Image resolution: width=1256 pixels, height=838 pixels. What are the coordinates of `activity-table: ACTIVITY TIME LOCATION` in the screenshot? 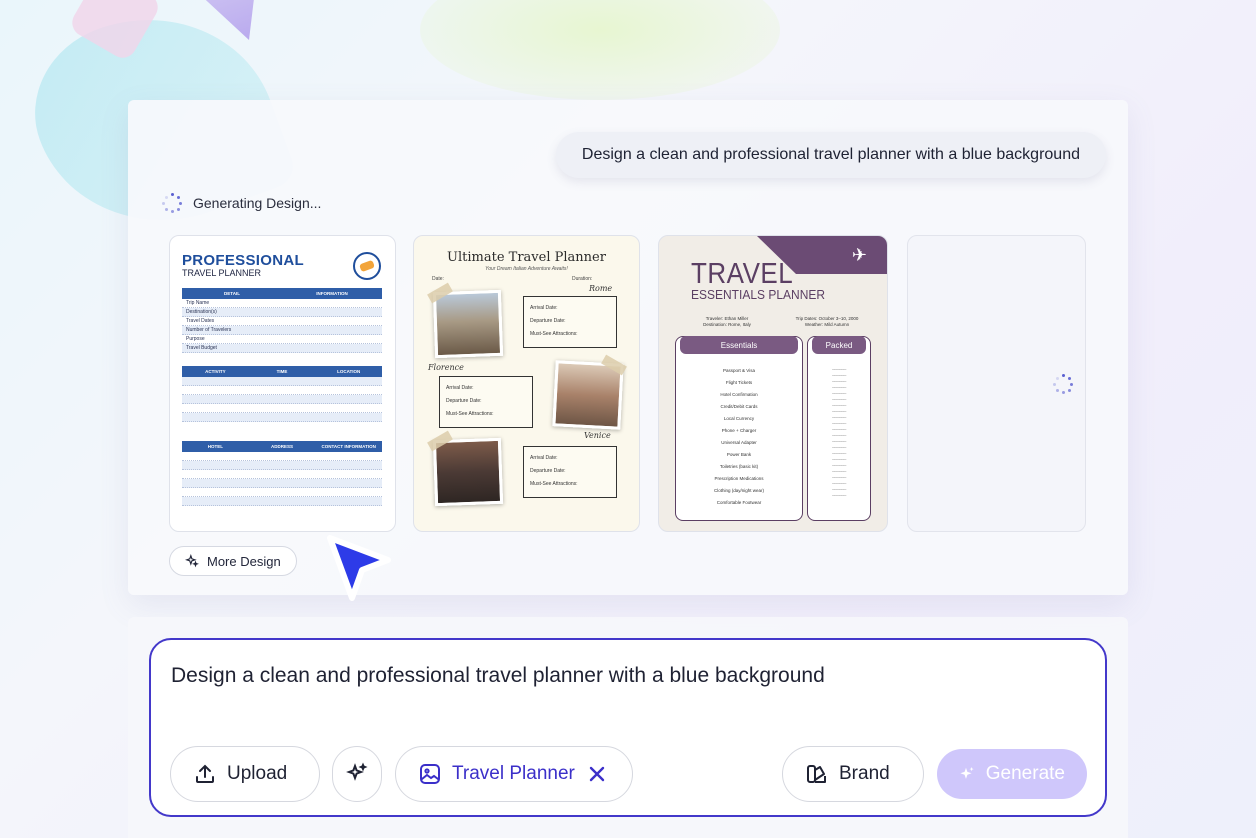 It's located at (282, 394).